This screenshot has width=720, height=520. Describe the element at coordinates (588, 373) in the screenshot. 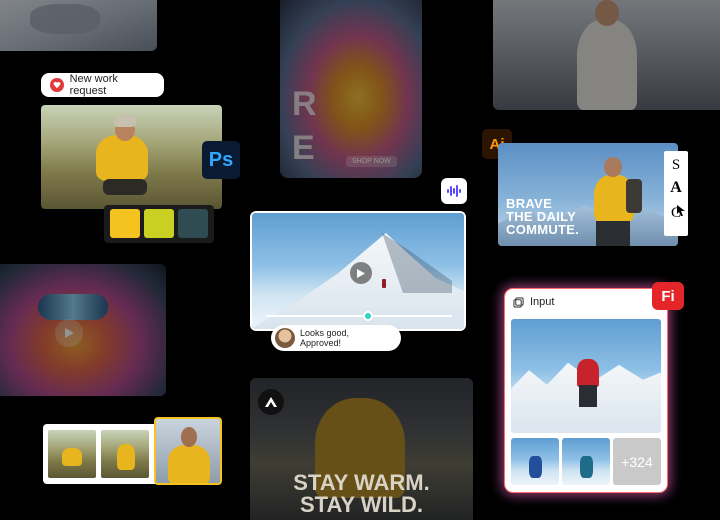

I see `red-jacket-hiker` at that location.